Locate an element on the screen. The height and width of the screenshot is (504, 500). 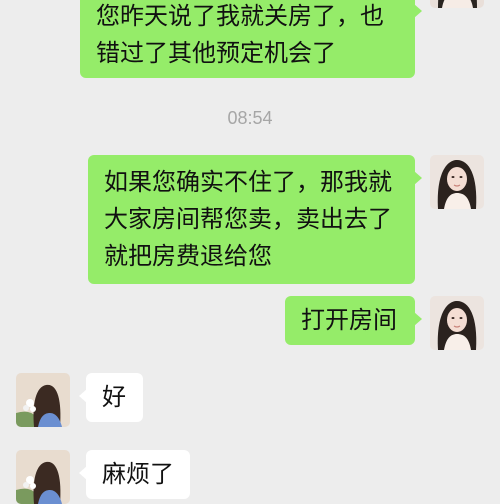
message-bubble-incoming: 麻烦了 is located at coordinates (134, 474).